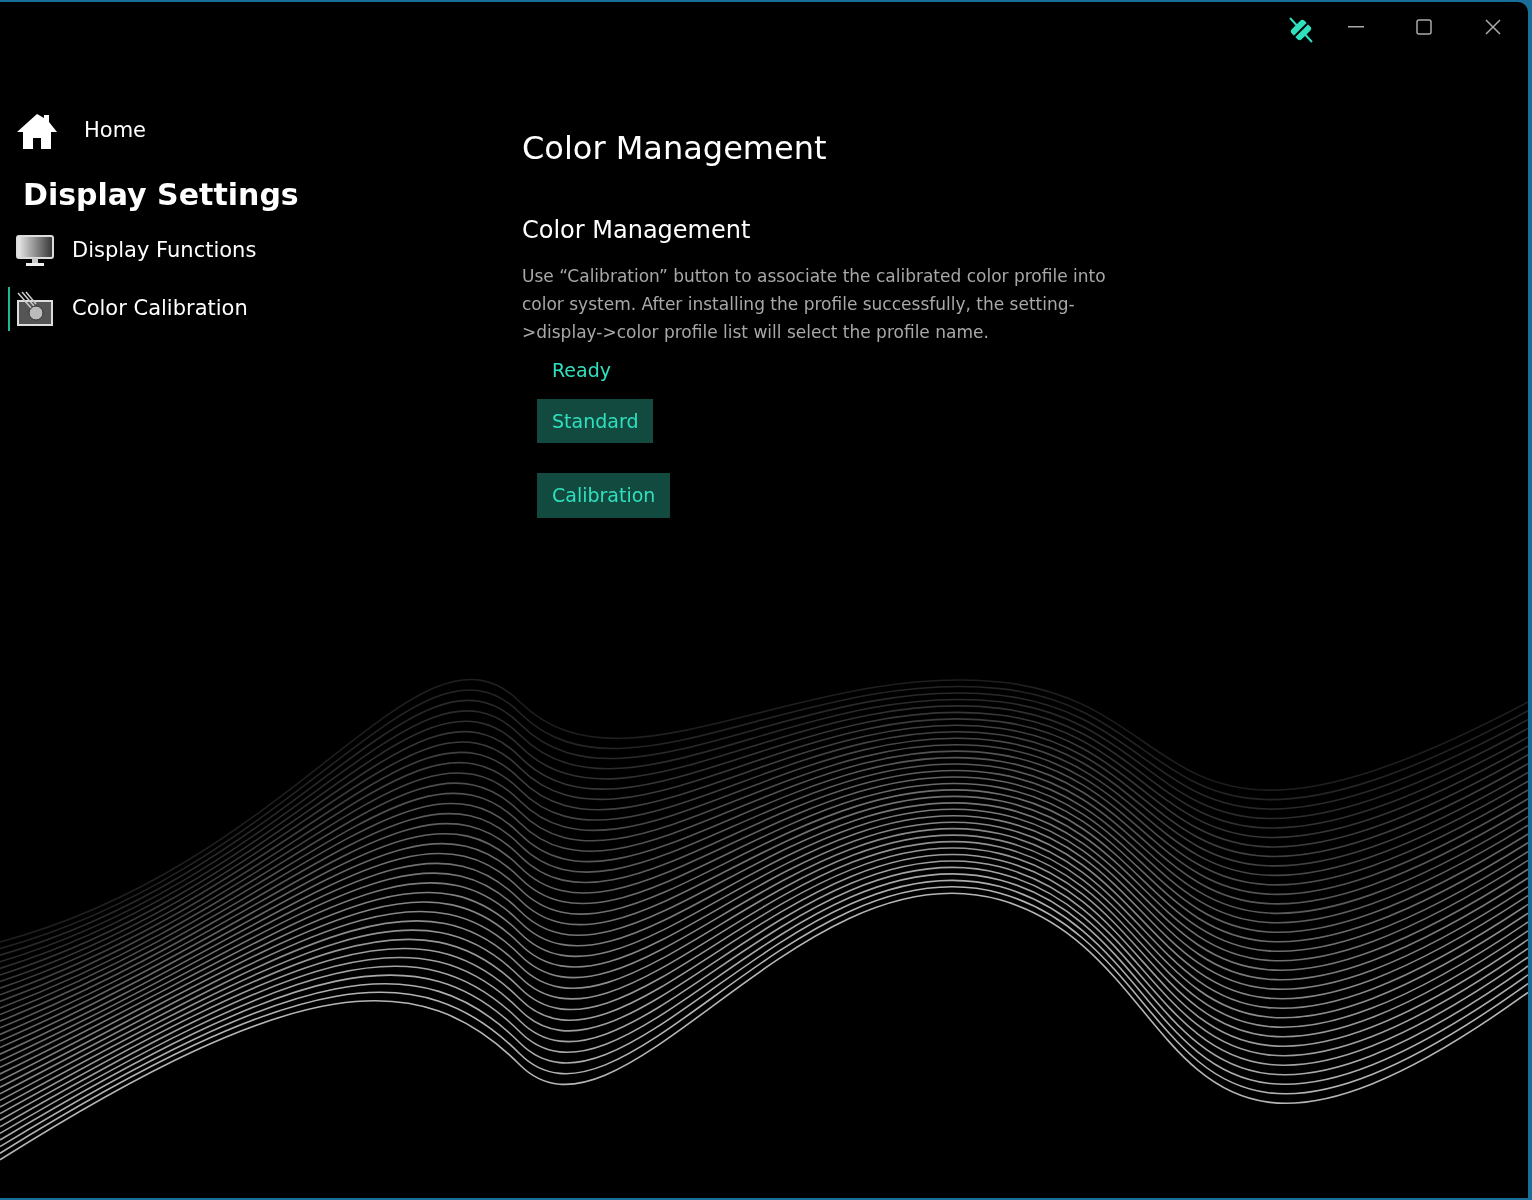  I want to click on action-button: Standard, so click(595, 420).